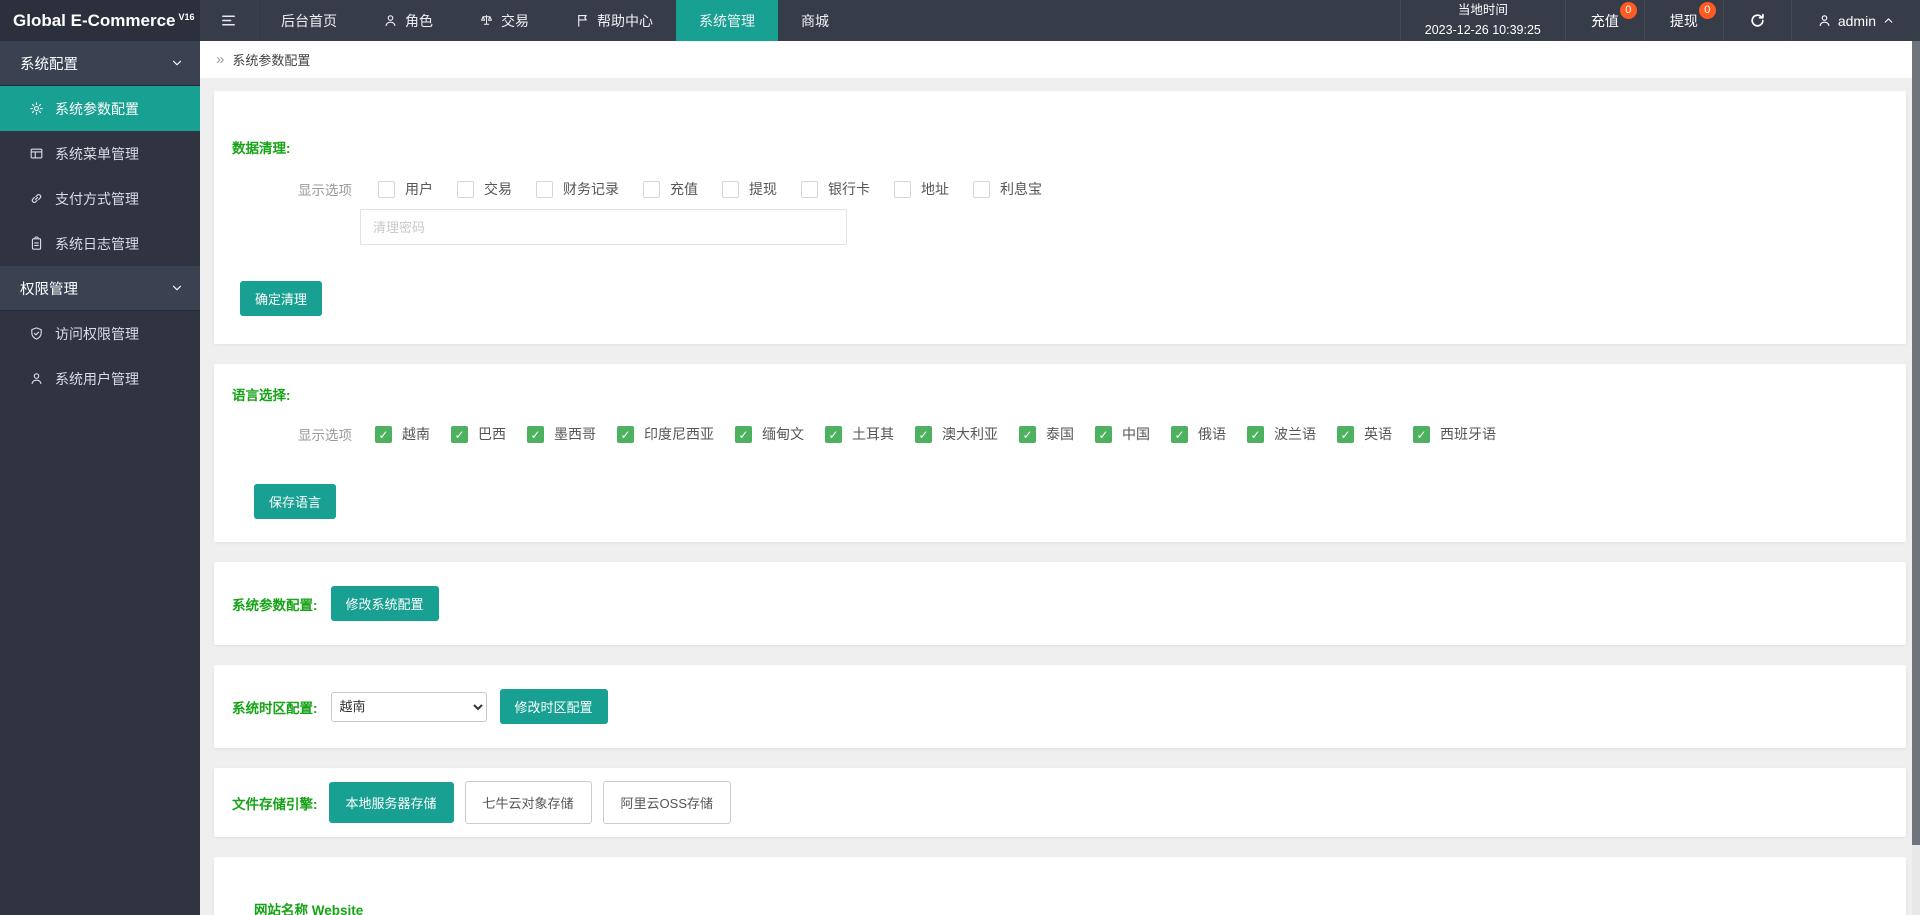 The image size is (1920, 915). What do you see at coordinates (1295, 434) in the screenshot?
I see `checkbox-label: 波兰语` at bounding box center [1295, 434].